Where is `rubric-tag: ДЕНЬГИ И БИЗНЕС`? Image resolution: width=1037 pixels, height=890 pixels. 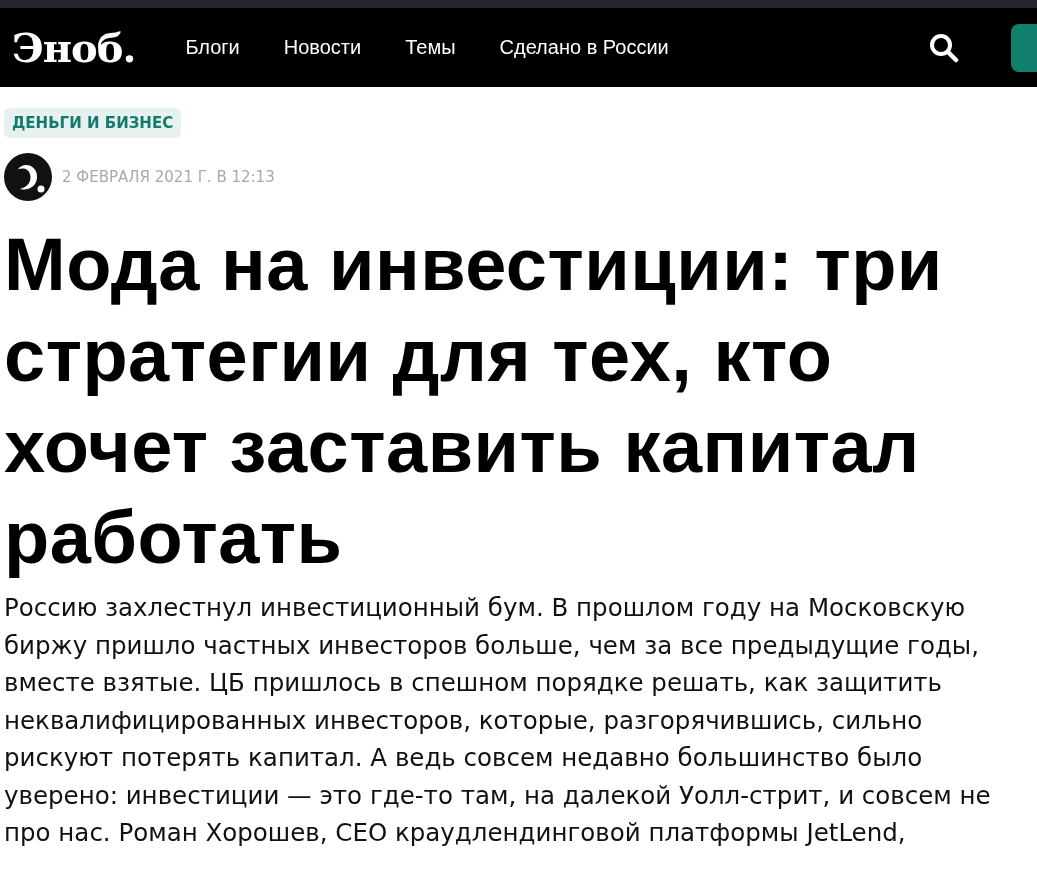
rubric-tag: ДЕНЬГИ И БИЗНЕС is located at coordinates (93, 123).